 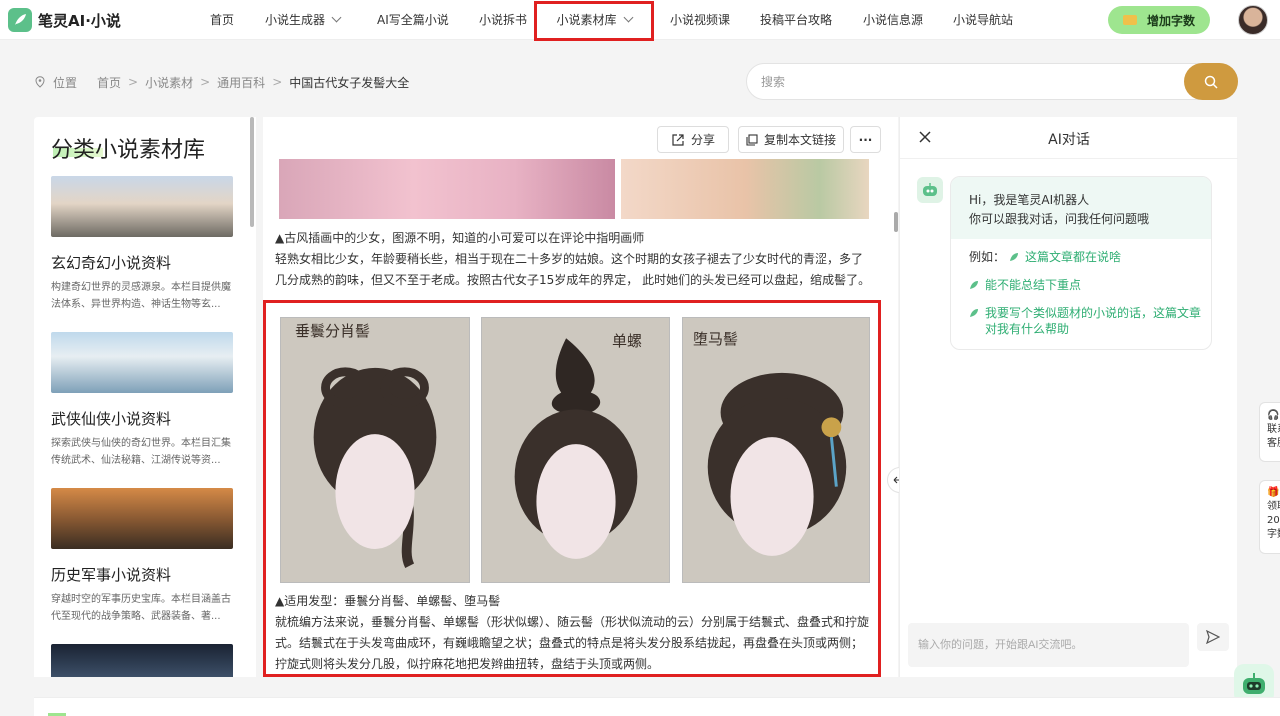 What do you see at coordinates (79, 20) in the screenshot?
I see `brand-name: 笔灵AI·小说` at bounding box center [79, 20].